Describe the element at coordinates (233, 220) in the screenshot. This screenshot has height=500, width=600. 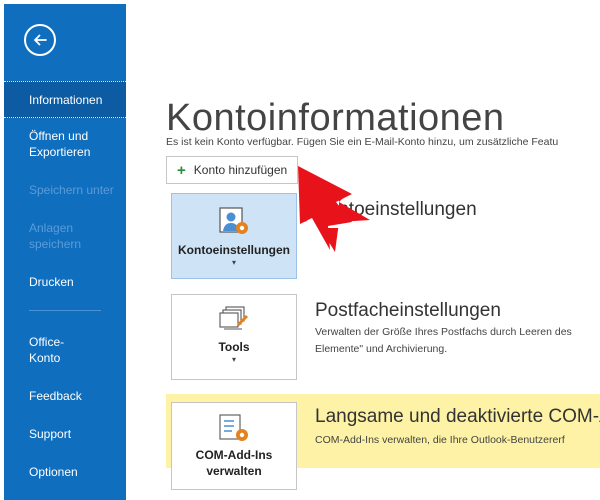
I see `account-settings-icon` at that location.